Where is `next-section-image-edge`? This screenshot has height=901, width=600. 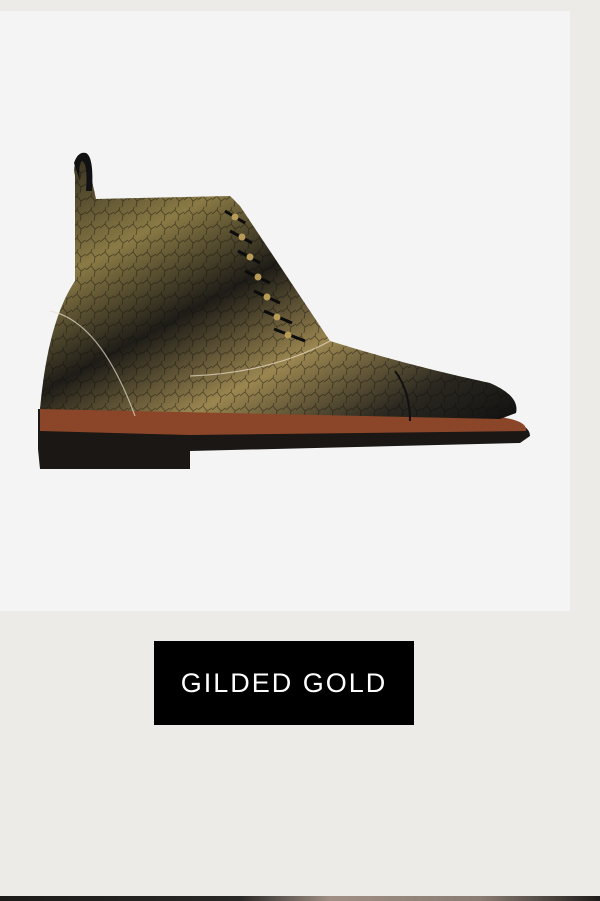
next-section-image-edge is located at coordinates (300, 898).